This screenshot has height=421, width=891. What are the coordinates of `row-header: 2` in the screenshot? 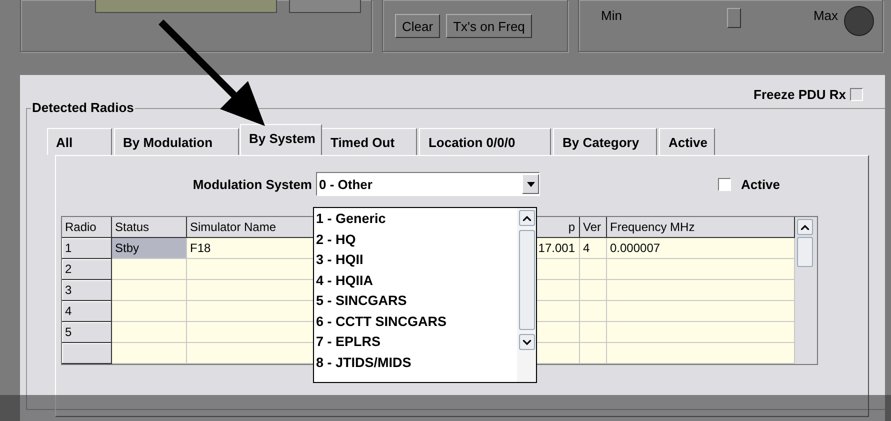 It's located at (87, 269).